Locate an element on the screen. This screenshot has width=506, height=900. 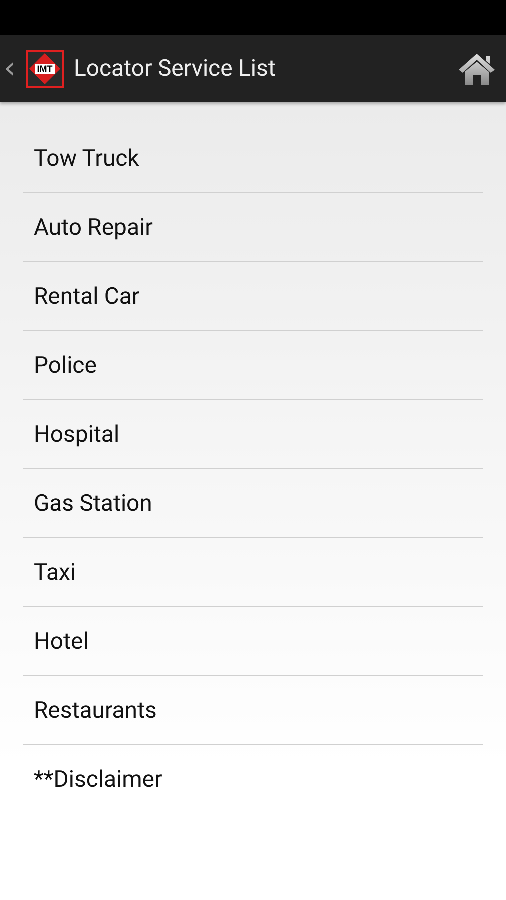
service-item: **Disclaimer is located at coordinates (253, 779).